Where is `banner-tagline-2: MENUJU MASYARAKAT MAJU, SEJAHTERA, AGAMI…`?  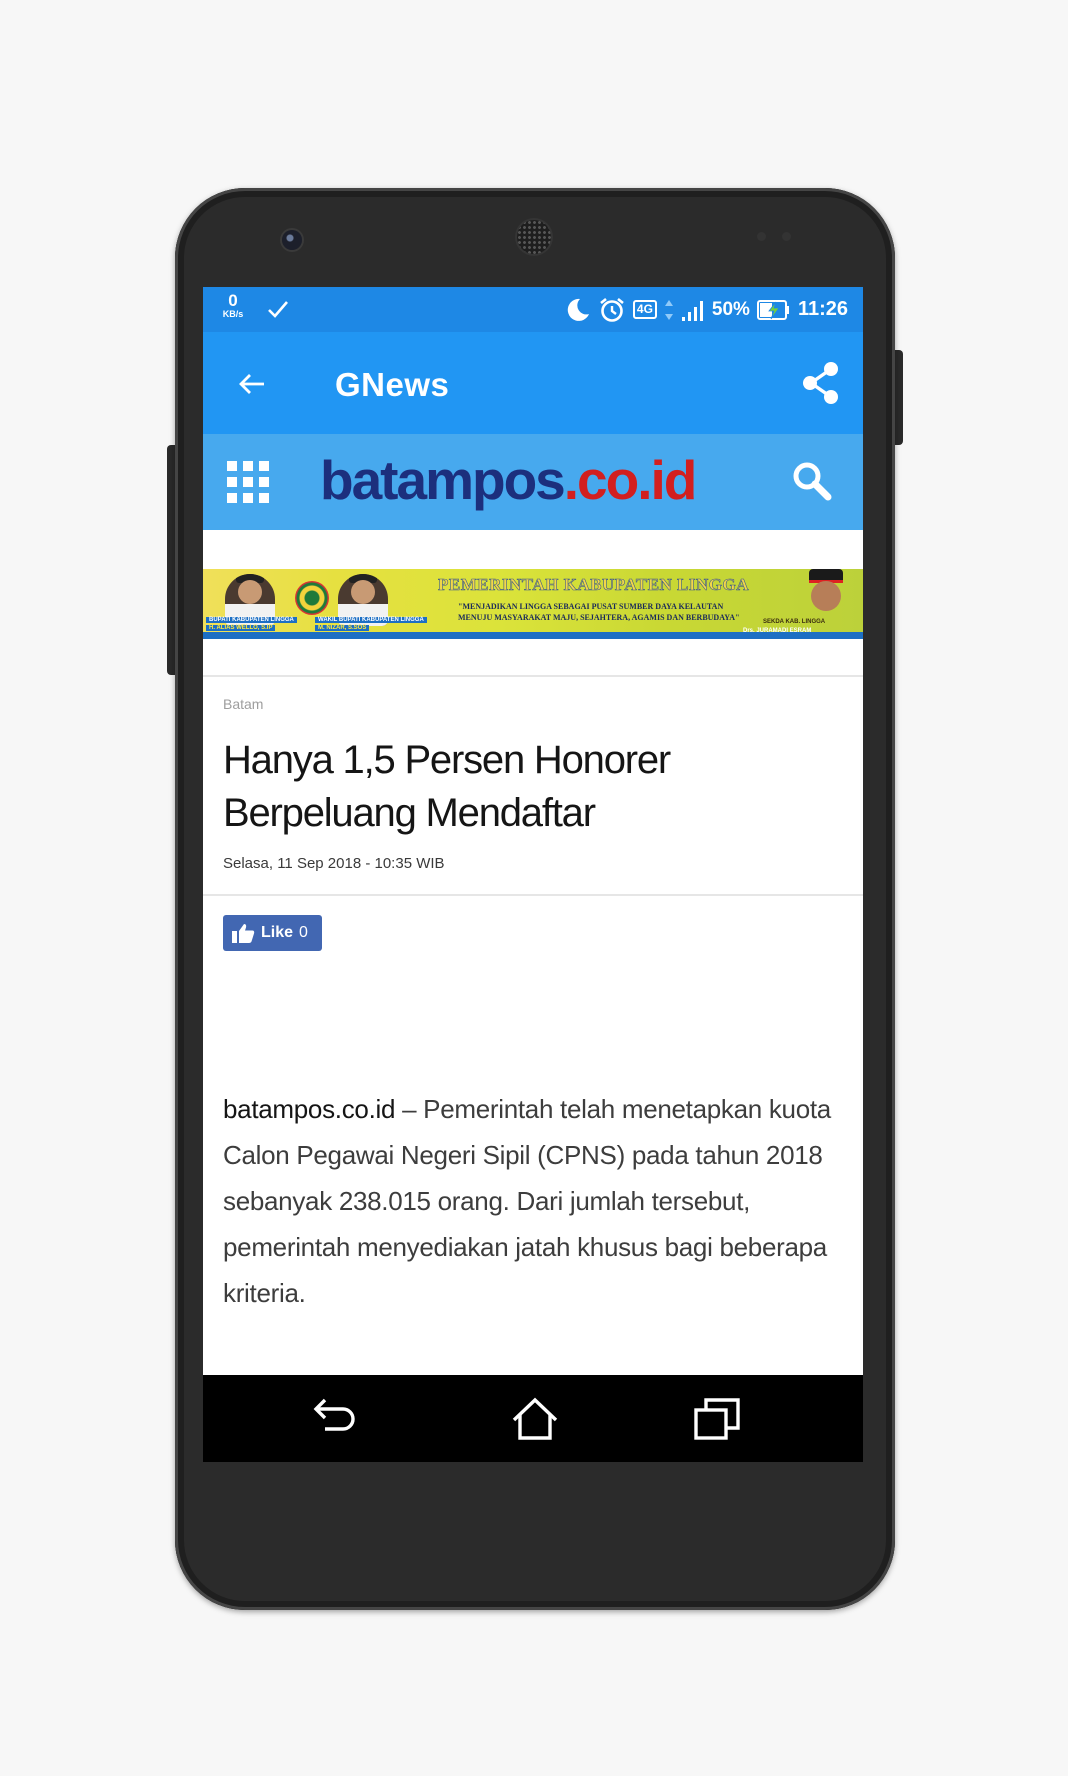
banner-tagline-2: MENUJU MASYARAKAT MAJU, SEJAHTERA, AGAMI… is located at coordinates (599, 617).